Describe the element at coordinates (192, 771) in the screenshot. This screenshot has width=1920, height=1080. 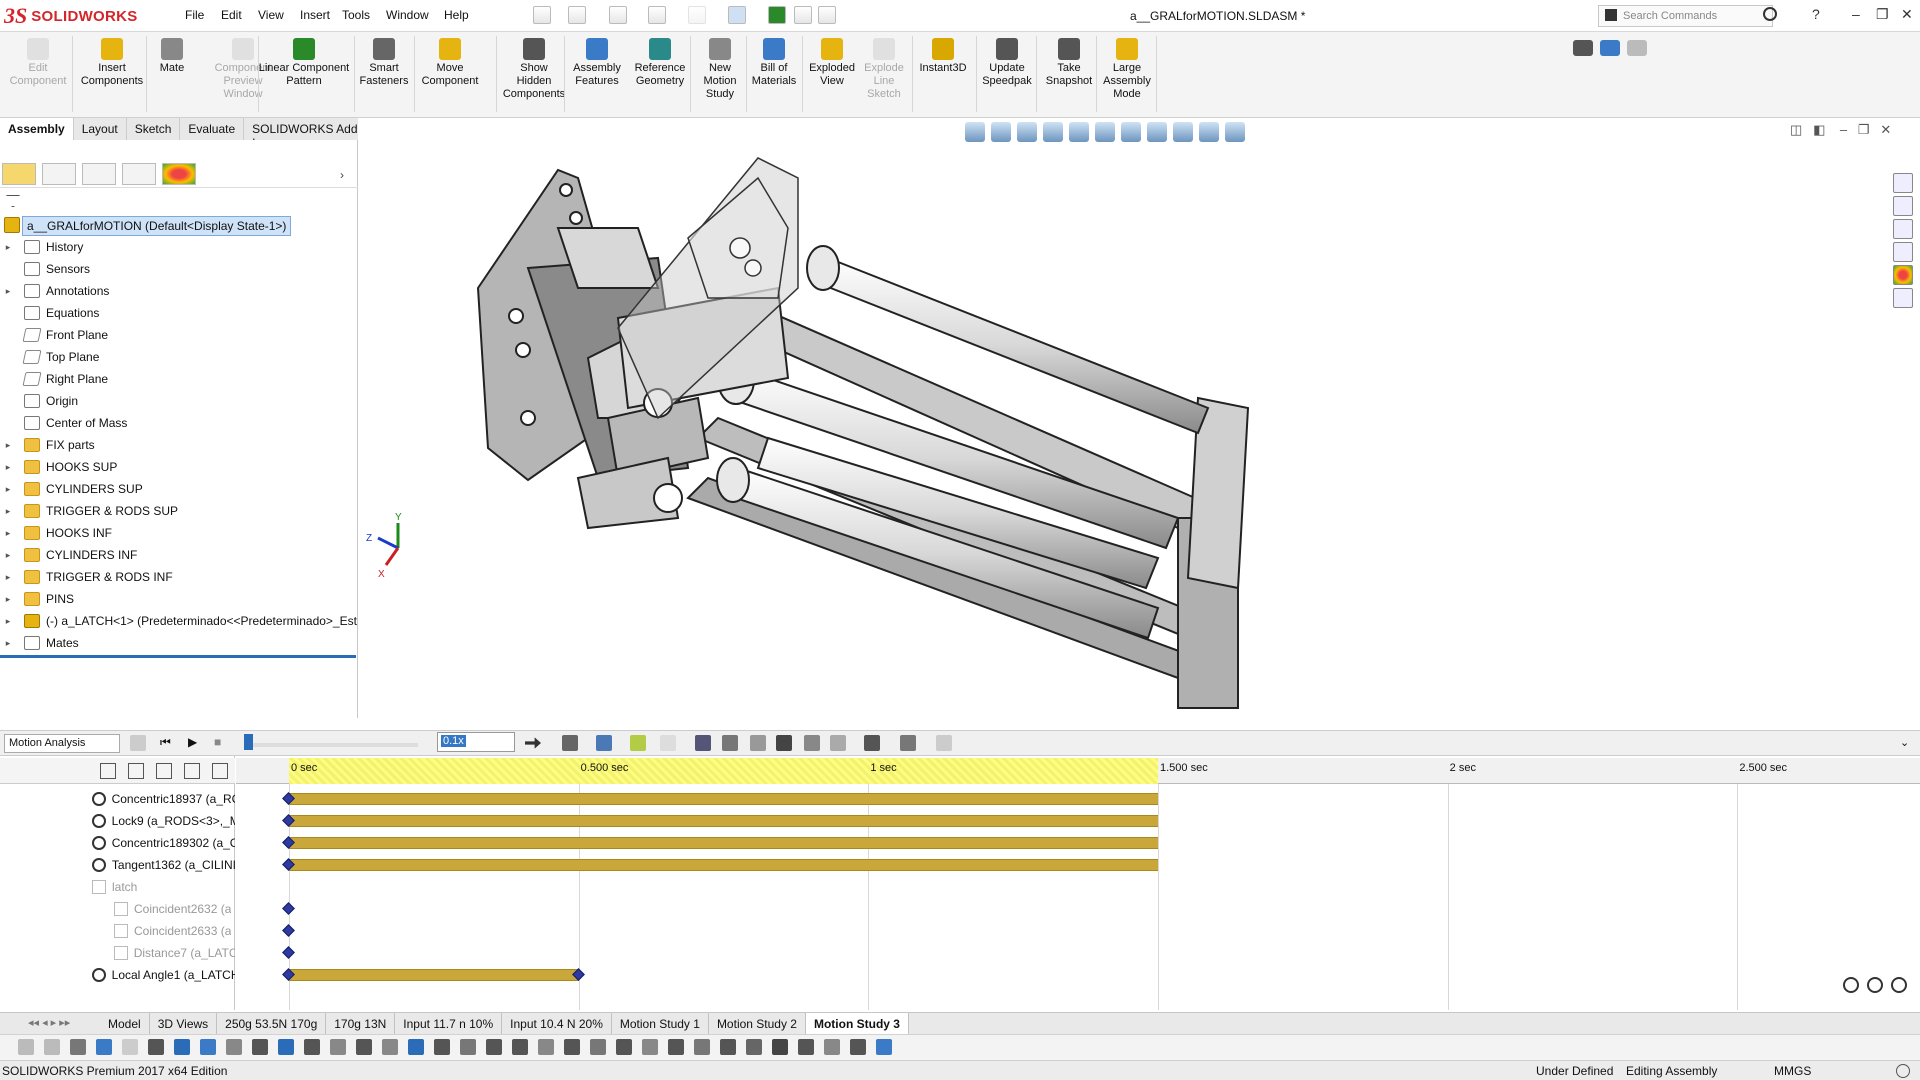
I see `filter-results-icon` at that location.